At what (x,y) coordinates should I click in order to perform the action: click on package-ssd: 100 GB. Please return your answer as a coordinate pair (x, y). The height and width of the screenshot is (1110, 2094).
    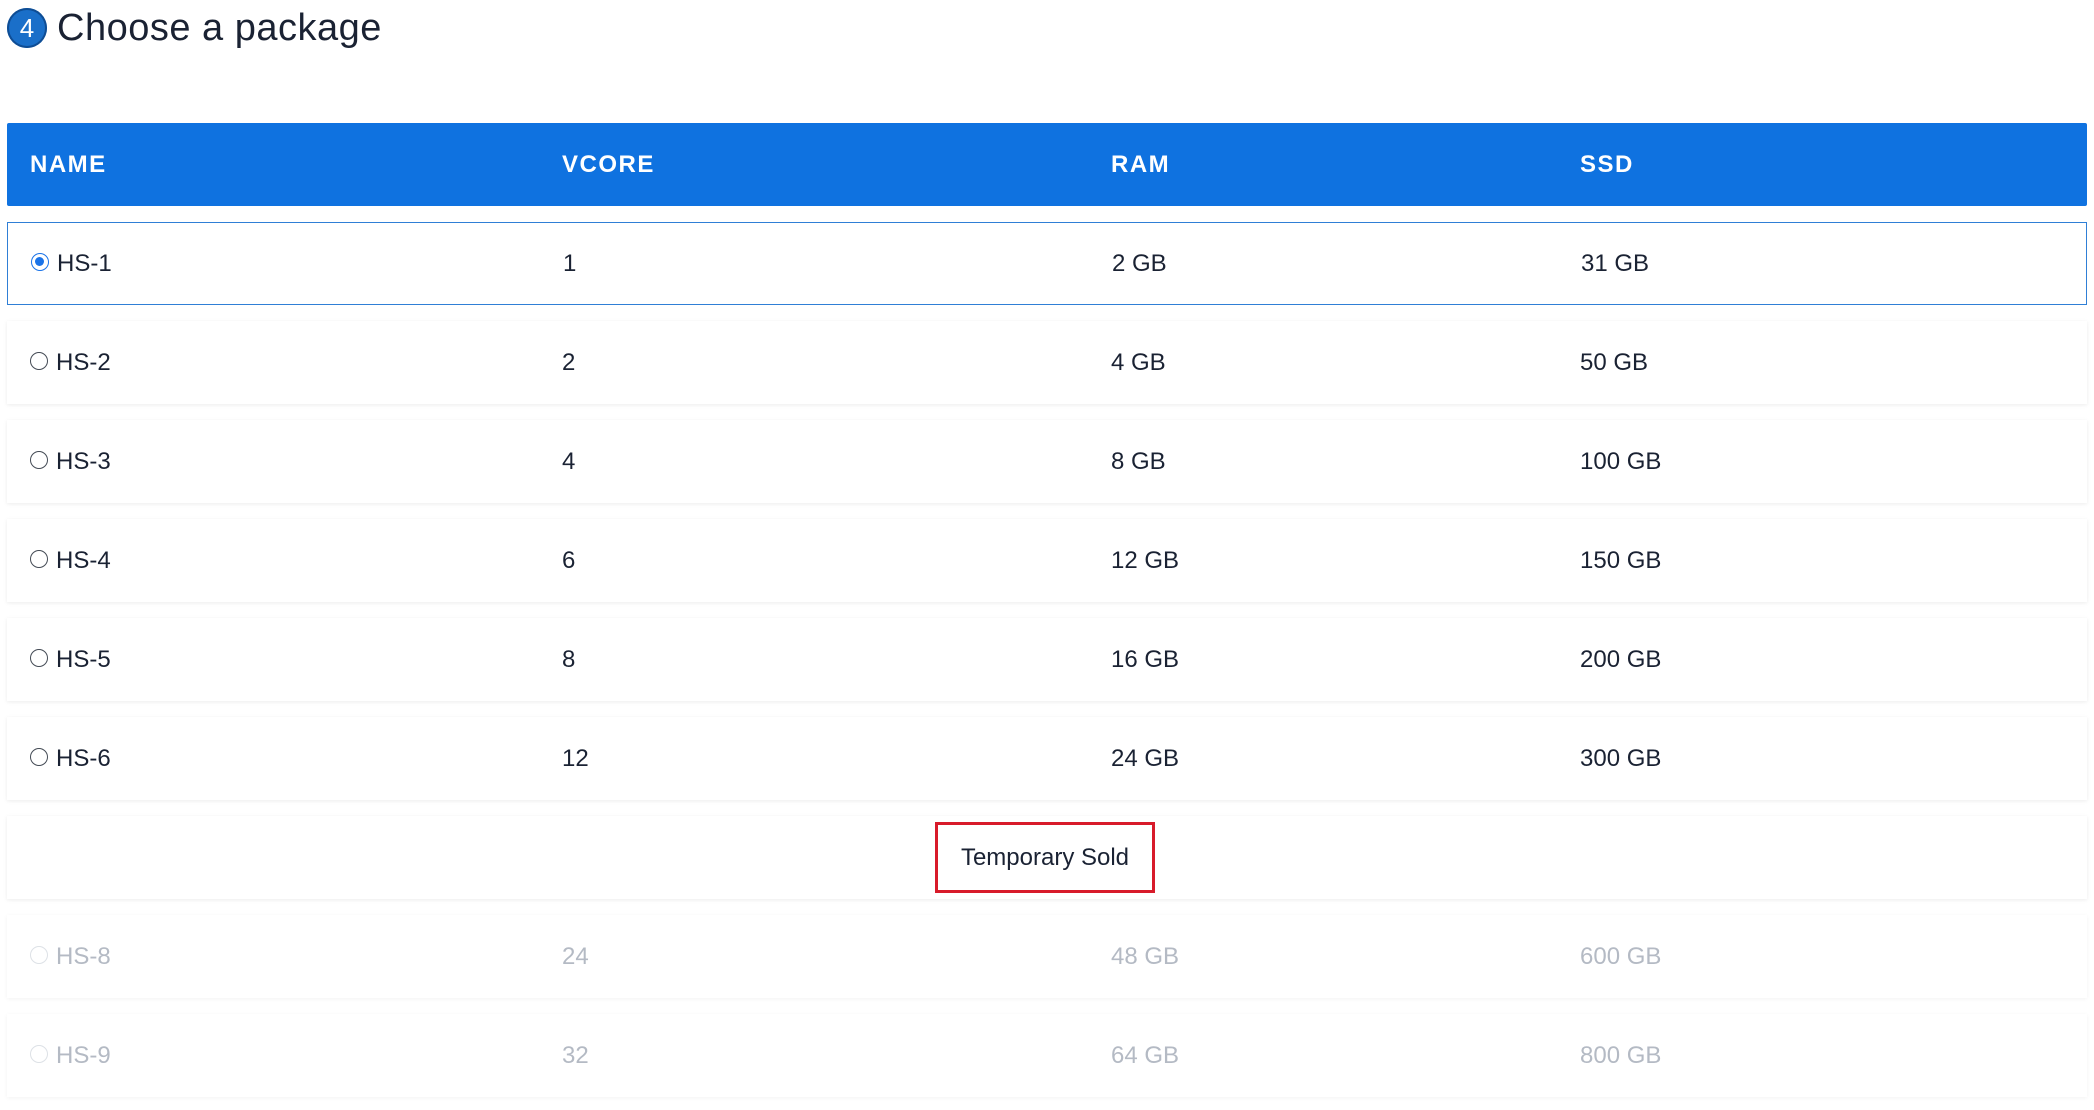
    Looking at the image, I should click on (1621, 461).